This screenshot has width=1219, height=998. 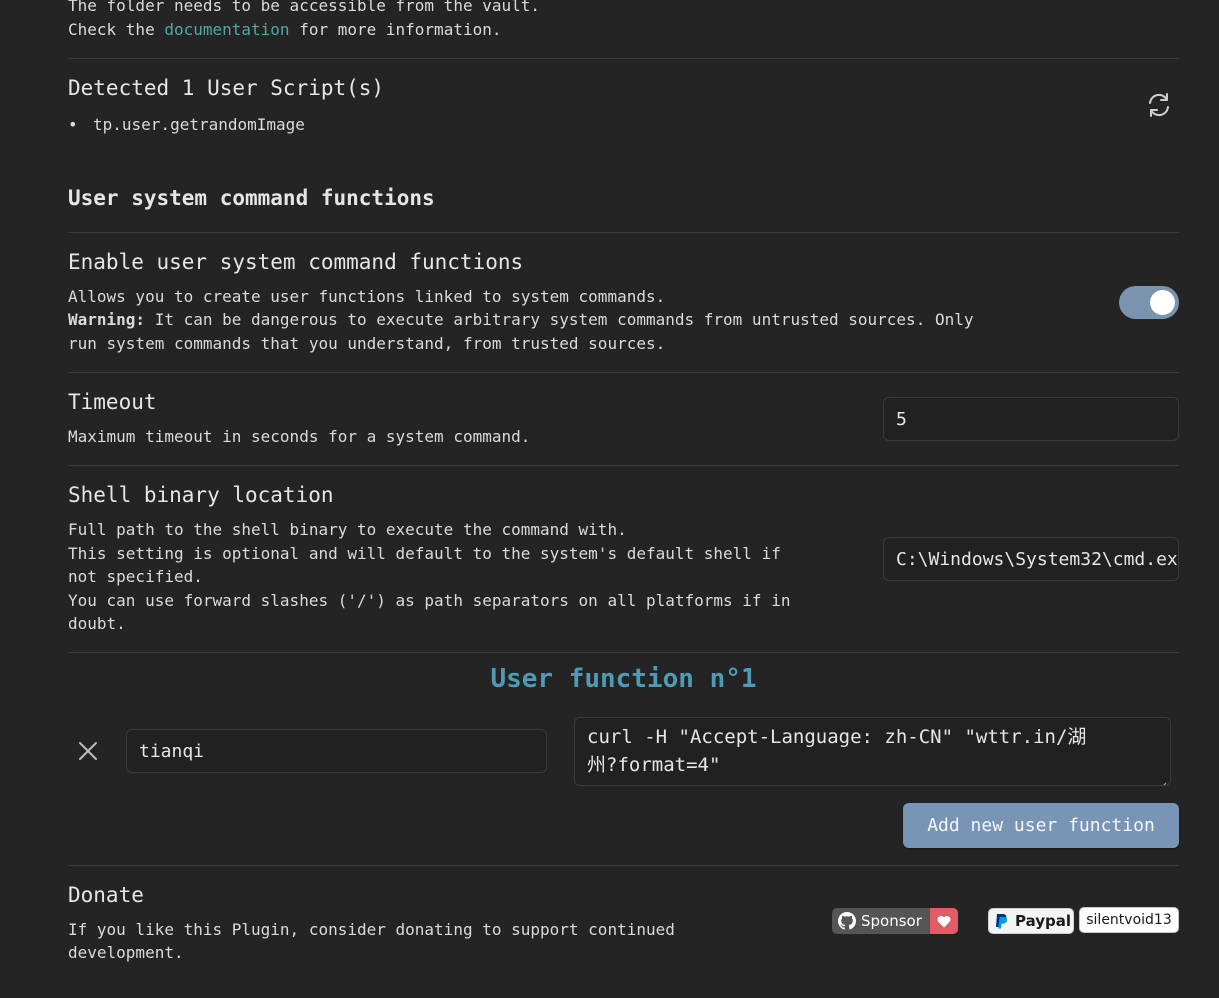 What do you see at coordinates (1159, 105) in the screenshot?
I see `refresh-icon` at bounding box center [1159, 105].